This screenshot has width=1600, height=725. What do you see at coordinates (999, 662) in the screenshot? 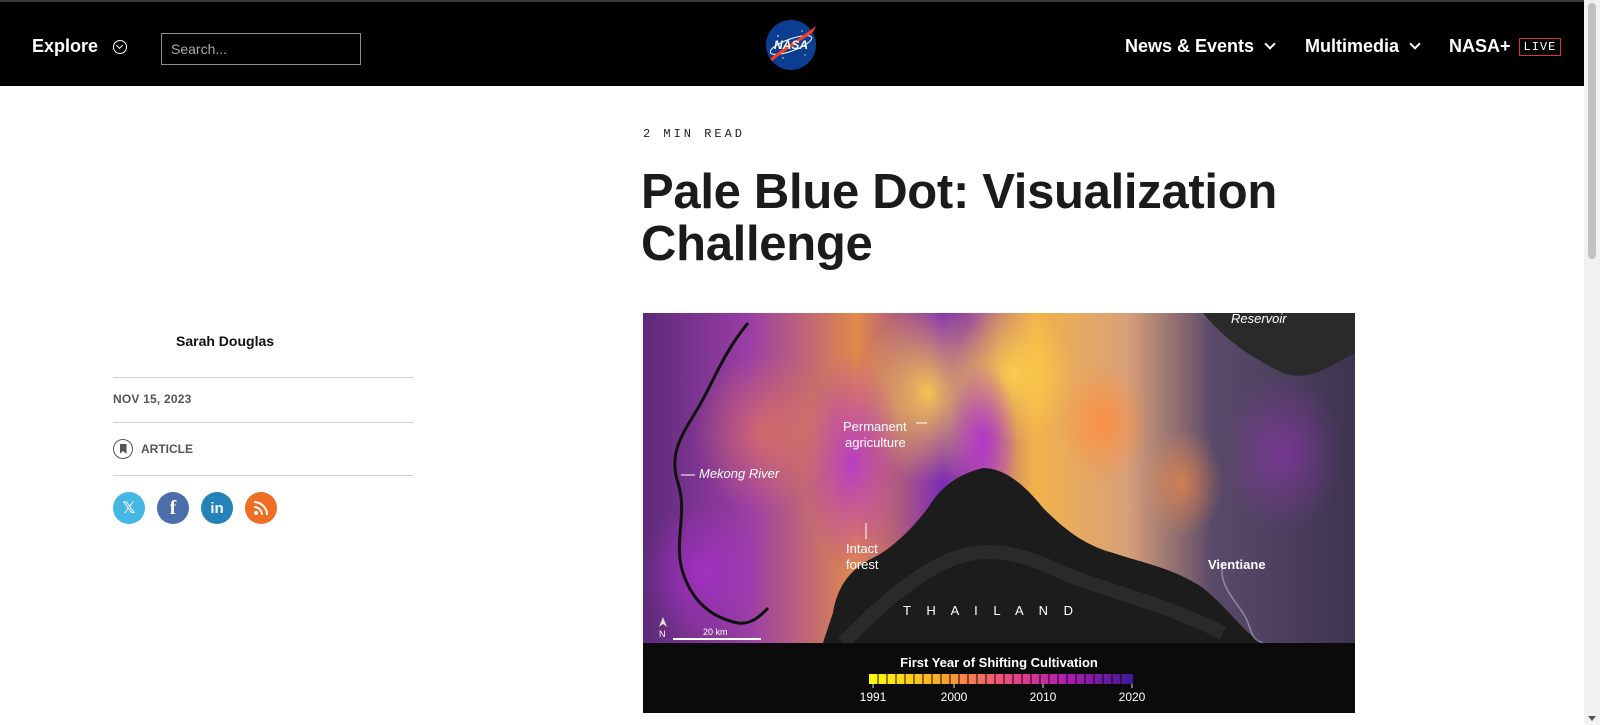
I see `legend-title: First Year of Shifting Cultivation` at bounding box center [999, 662].